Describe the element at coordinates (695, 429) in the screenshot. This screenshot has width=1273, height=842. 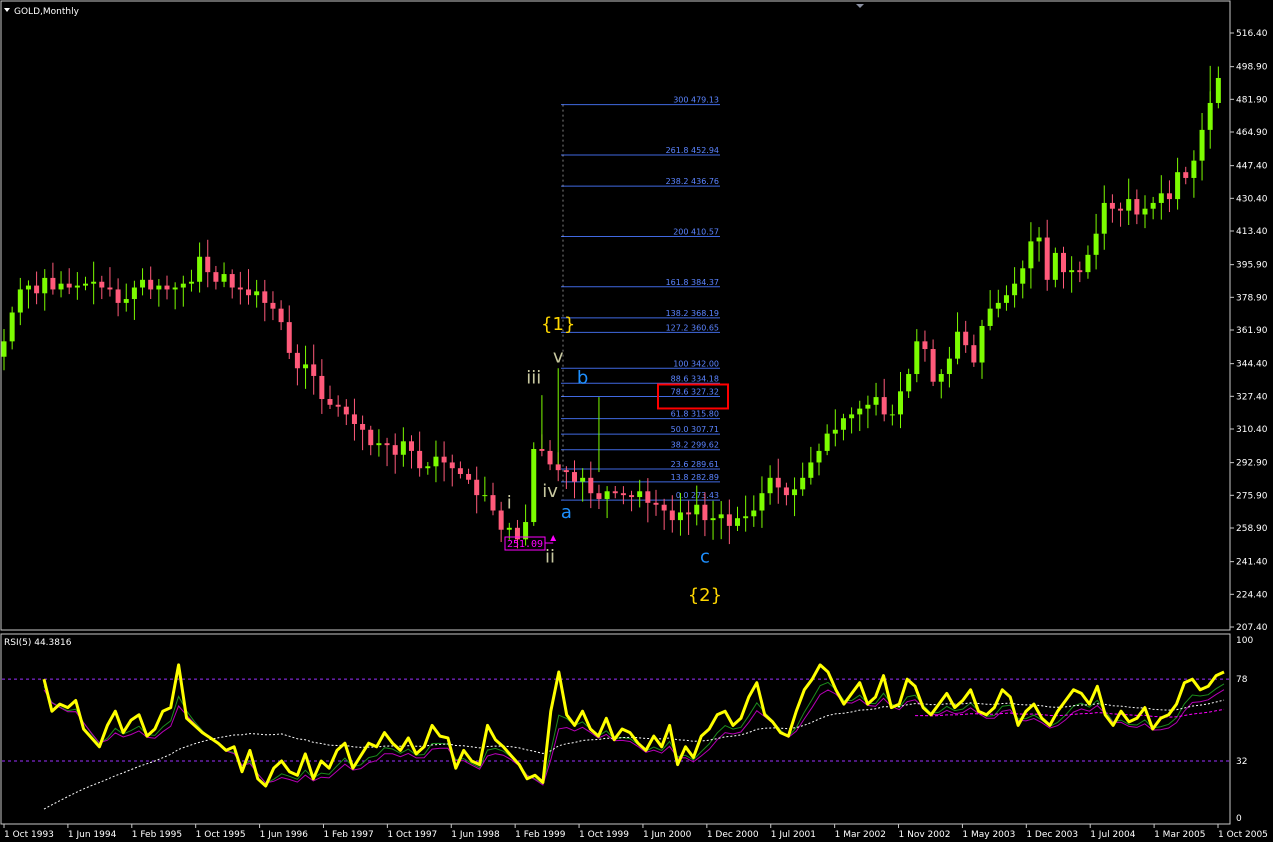
I see `fib-label: 50.0 307.71` at that location.